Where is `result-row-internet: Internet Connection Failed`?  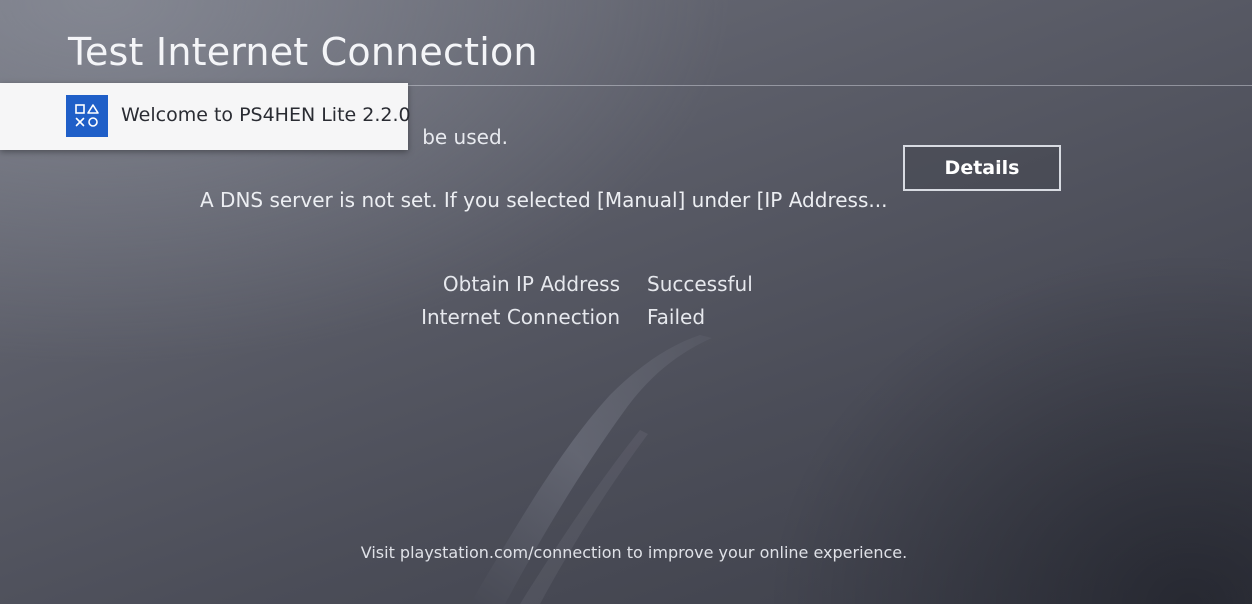
result-row-internet: Internet Connection Failed is located at coordinates (626, 321).